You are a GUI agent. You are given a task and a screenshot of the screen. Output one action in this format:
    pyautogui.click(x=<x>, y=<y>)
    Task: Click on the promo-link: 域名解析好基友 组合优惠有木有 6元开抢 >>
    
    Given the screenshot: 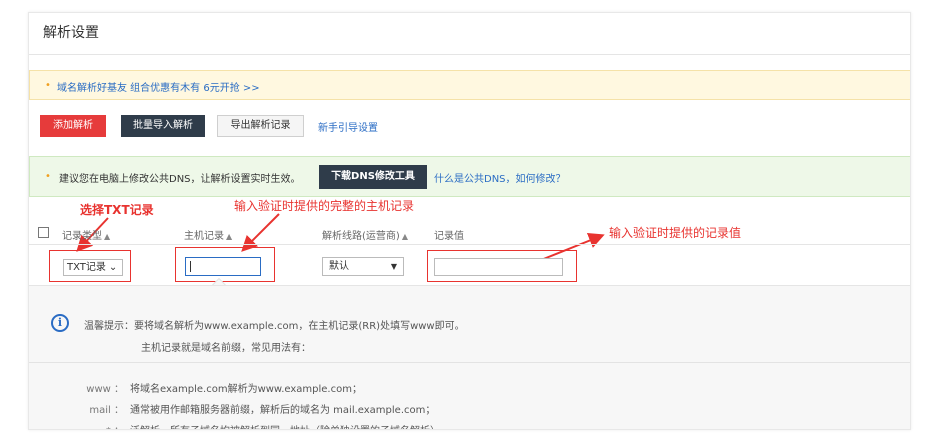 What is the action you would take?
    pyautogui.click(x=158, y=86)
    